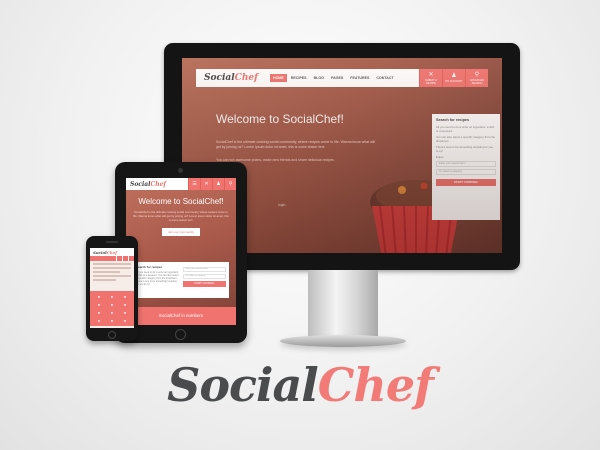 The height and width of the screenshot is (450, 600). I want to click on phone-logo: SocialChef, so click(105, 252).